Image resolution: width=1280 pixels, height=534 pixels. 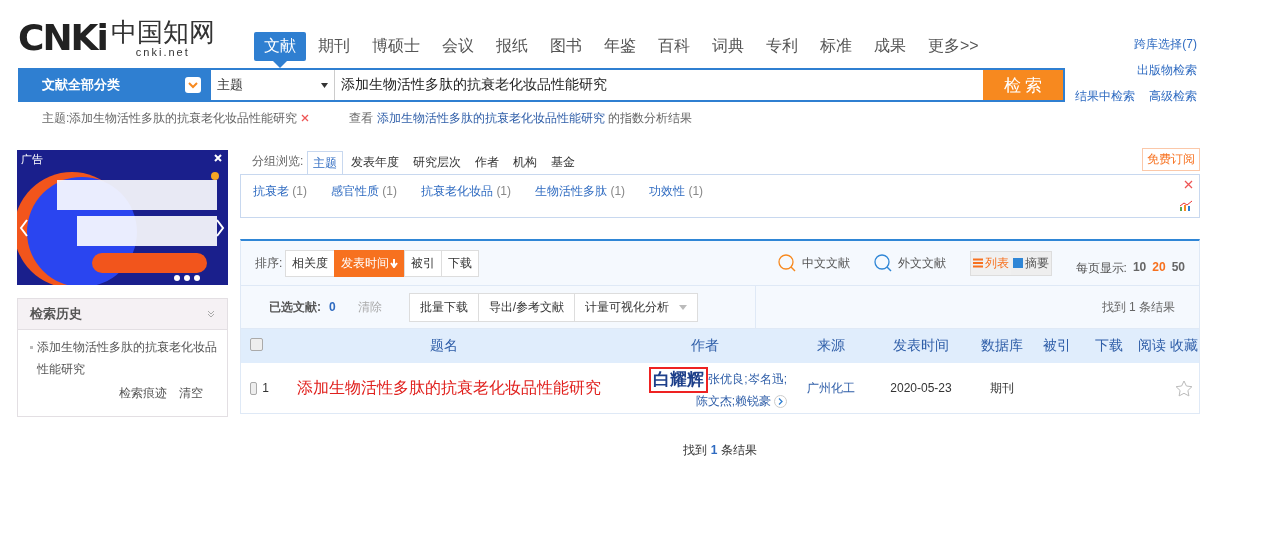 I want to click on column-header: 下载, so click(x=1108, y=346).